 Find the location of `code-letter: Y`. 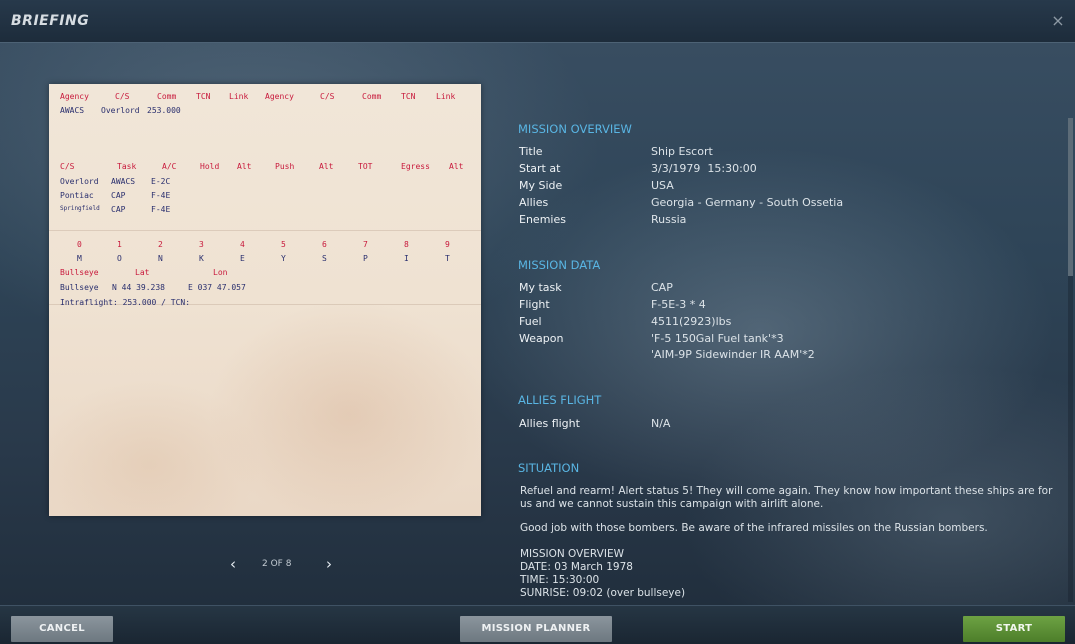

code-letter: Y is located at coordinates (283, 258).